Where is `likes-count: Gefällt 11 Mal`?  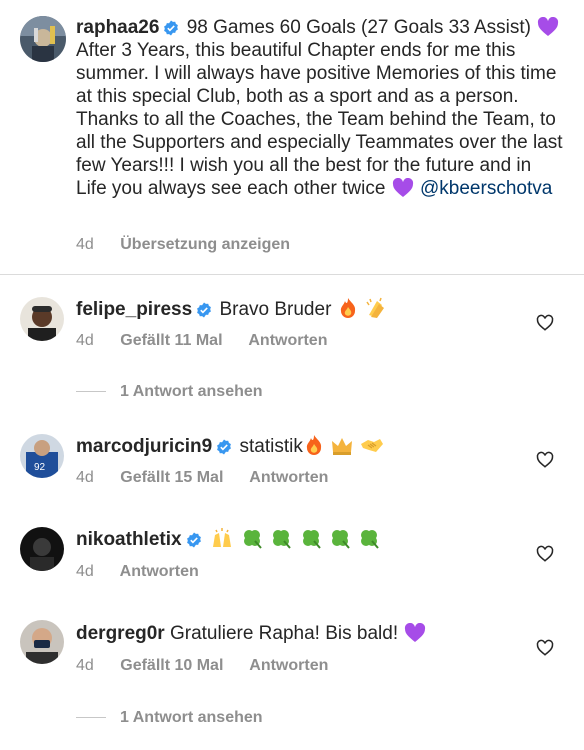
likes-count: Gefällt 11 Mal is located at coordinates (171, 340).